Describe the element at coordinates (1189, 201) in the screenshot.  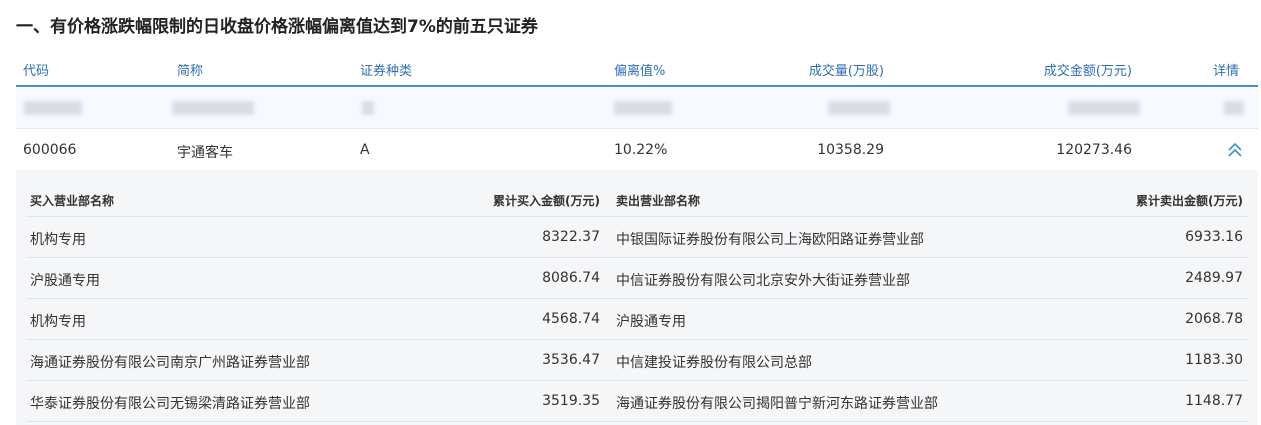
I see `column-header-sell-amount: 累计卖出金额(万元)` at that location.